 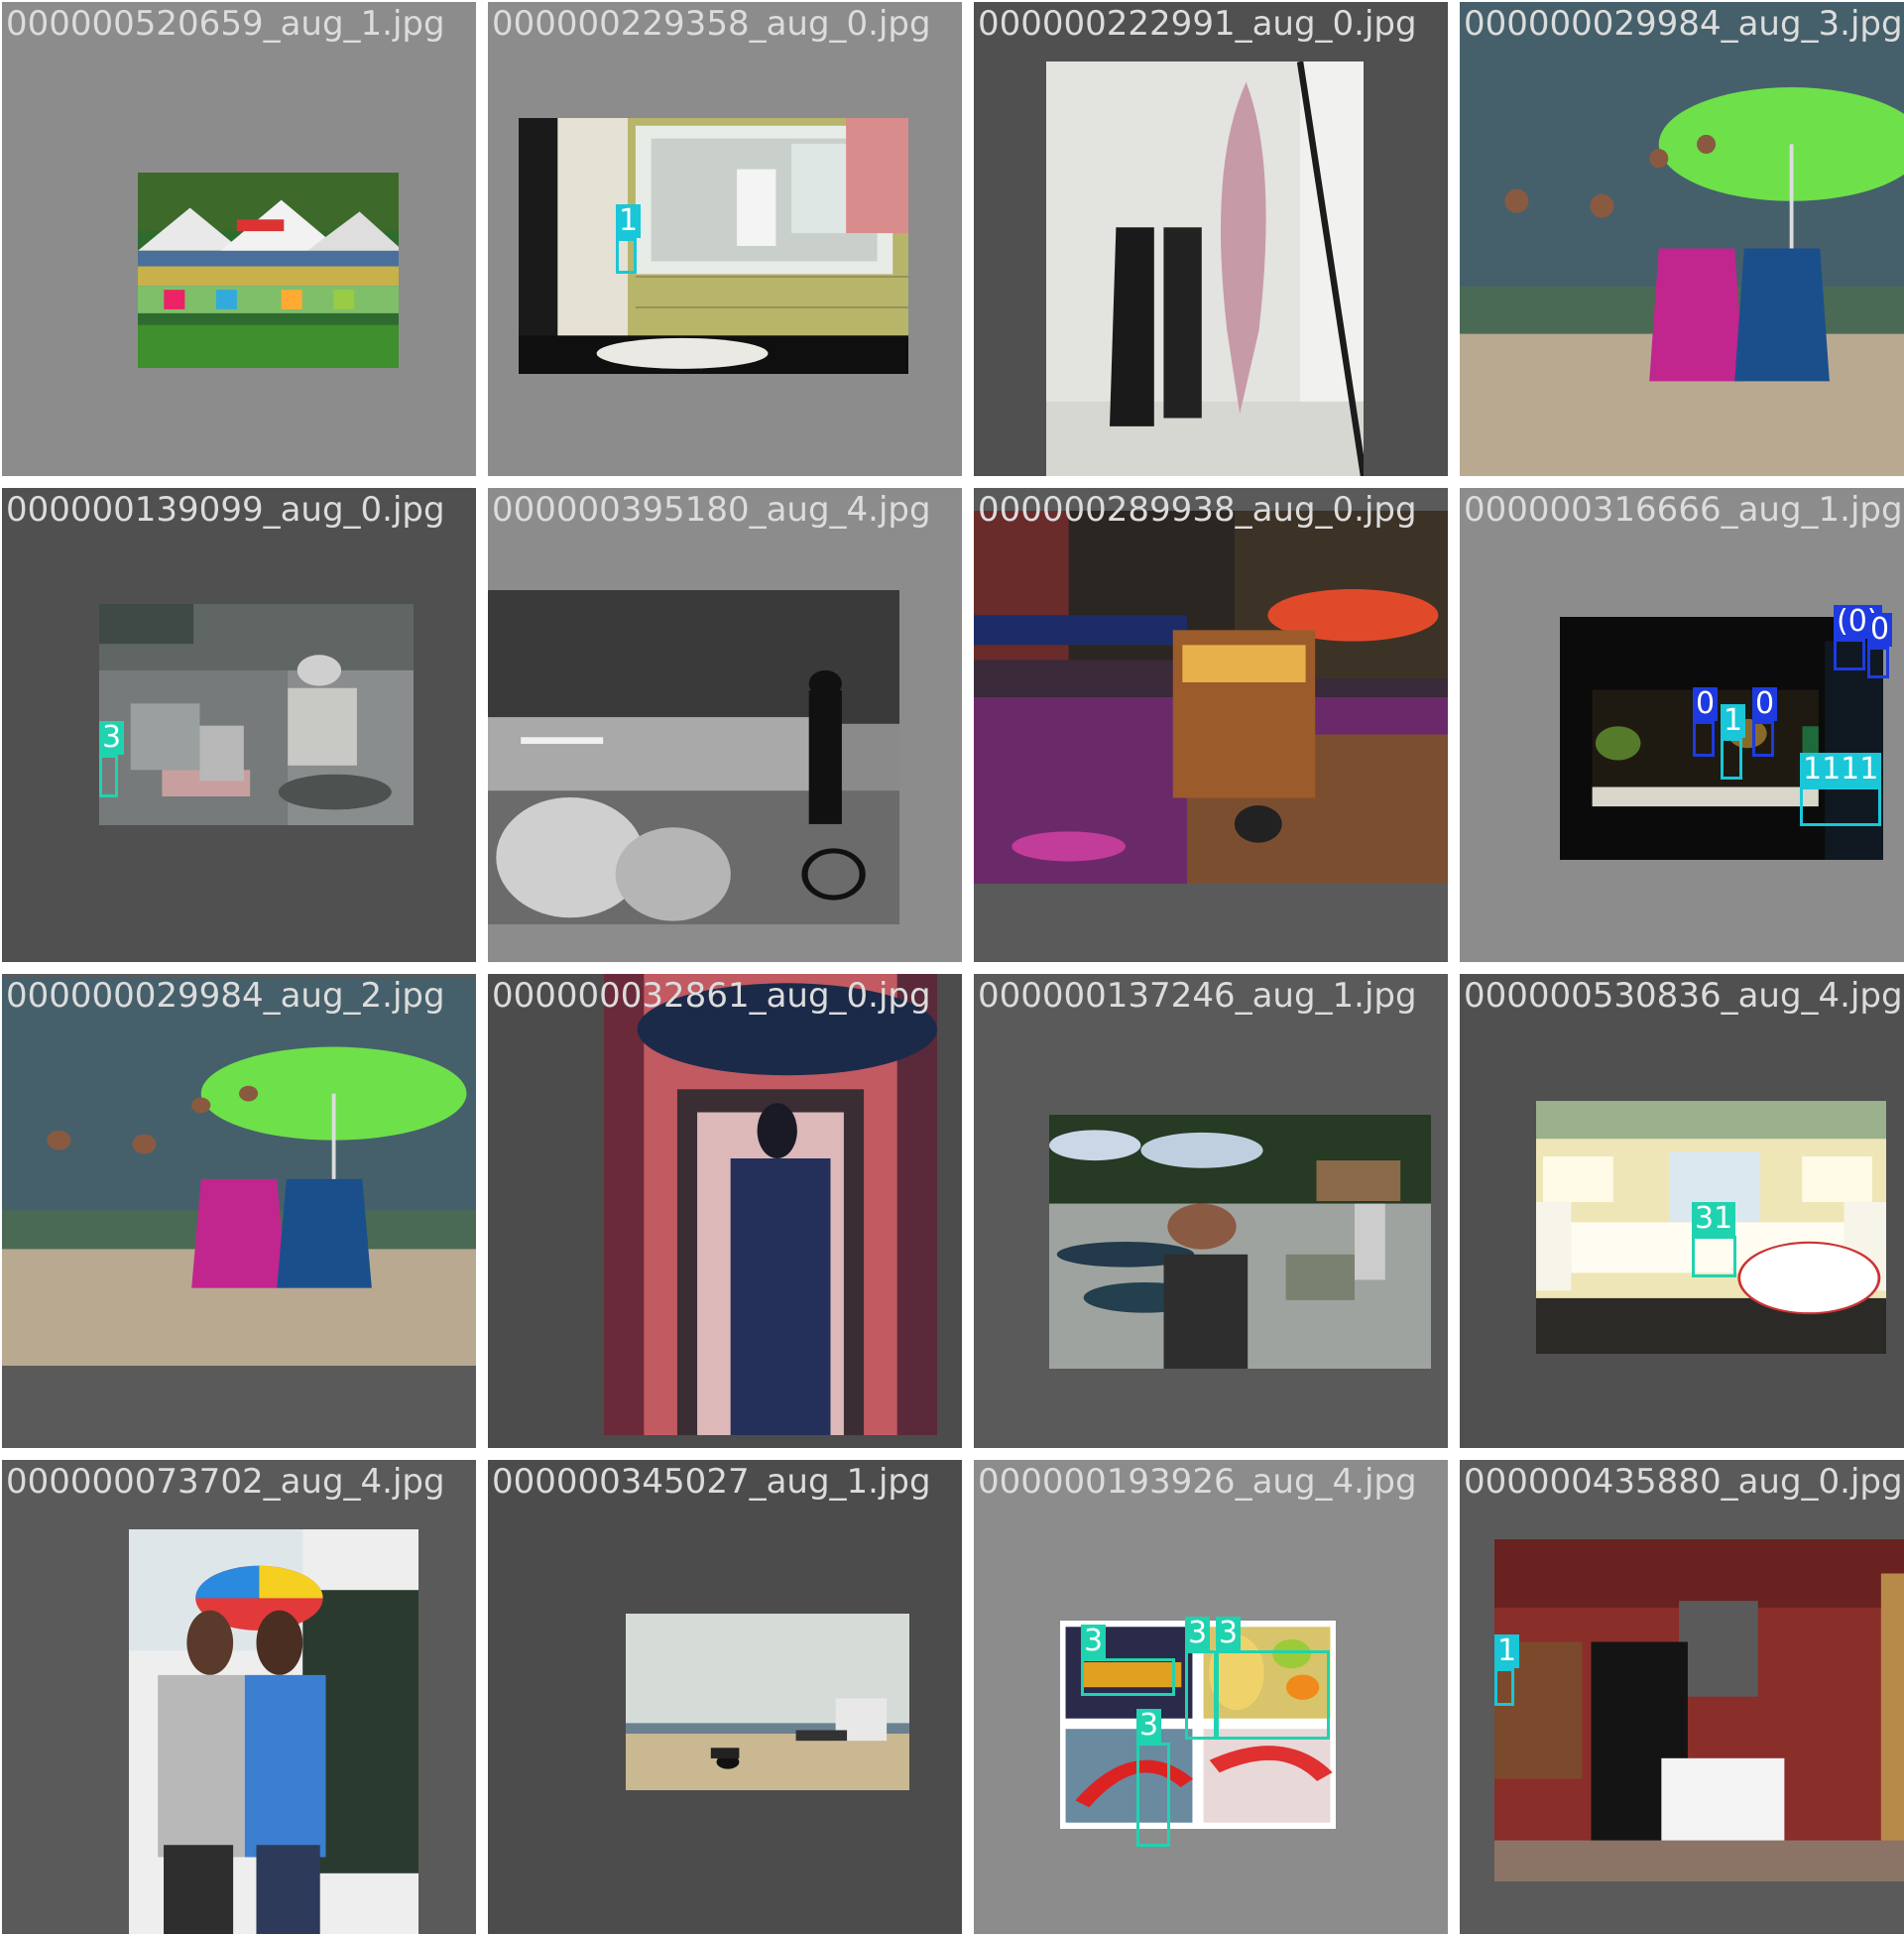 What do you see at coordinates (1683, 1482) in the screenshot?
I see `tile-filename: 000000435880_aug_0.jpg` at bounding box center [1683, 1482].